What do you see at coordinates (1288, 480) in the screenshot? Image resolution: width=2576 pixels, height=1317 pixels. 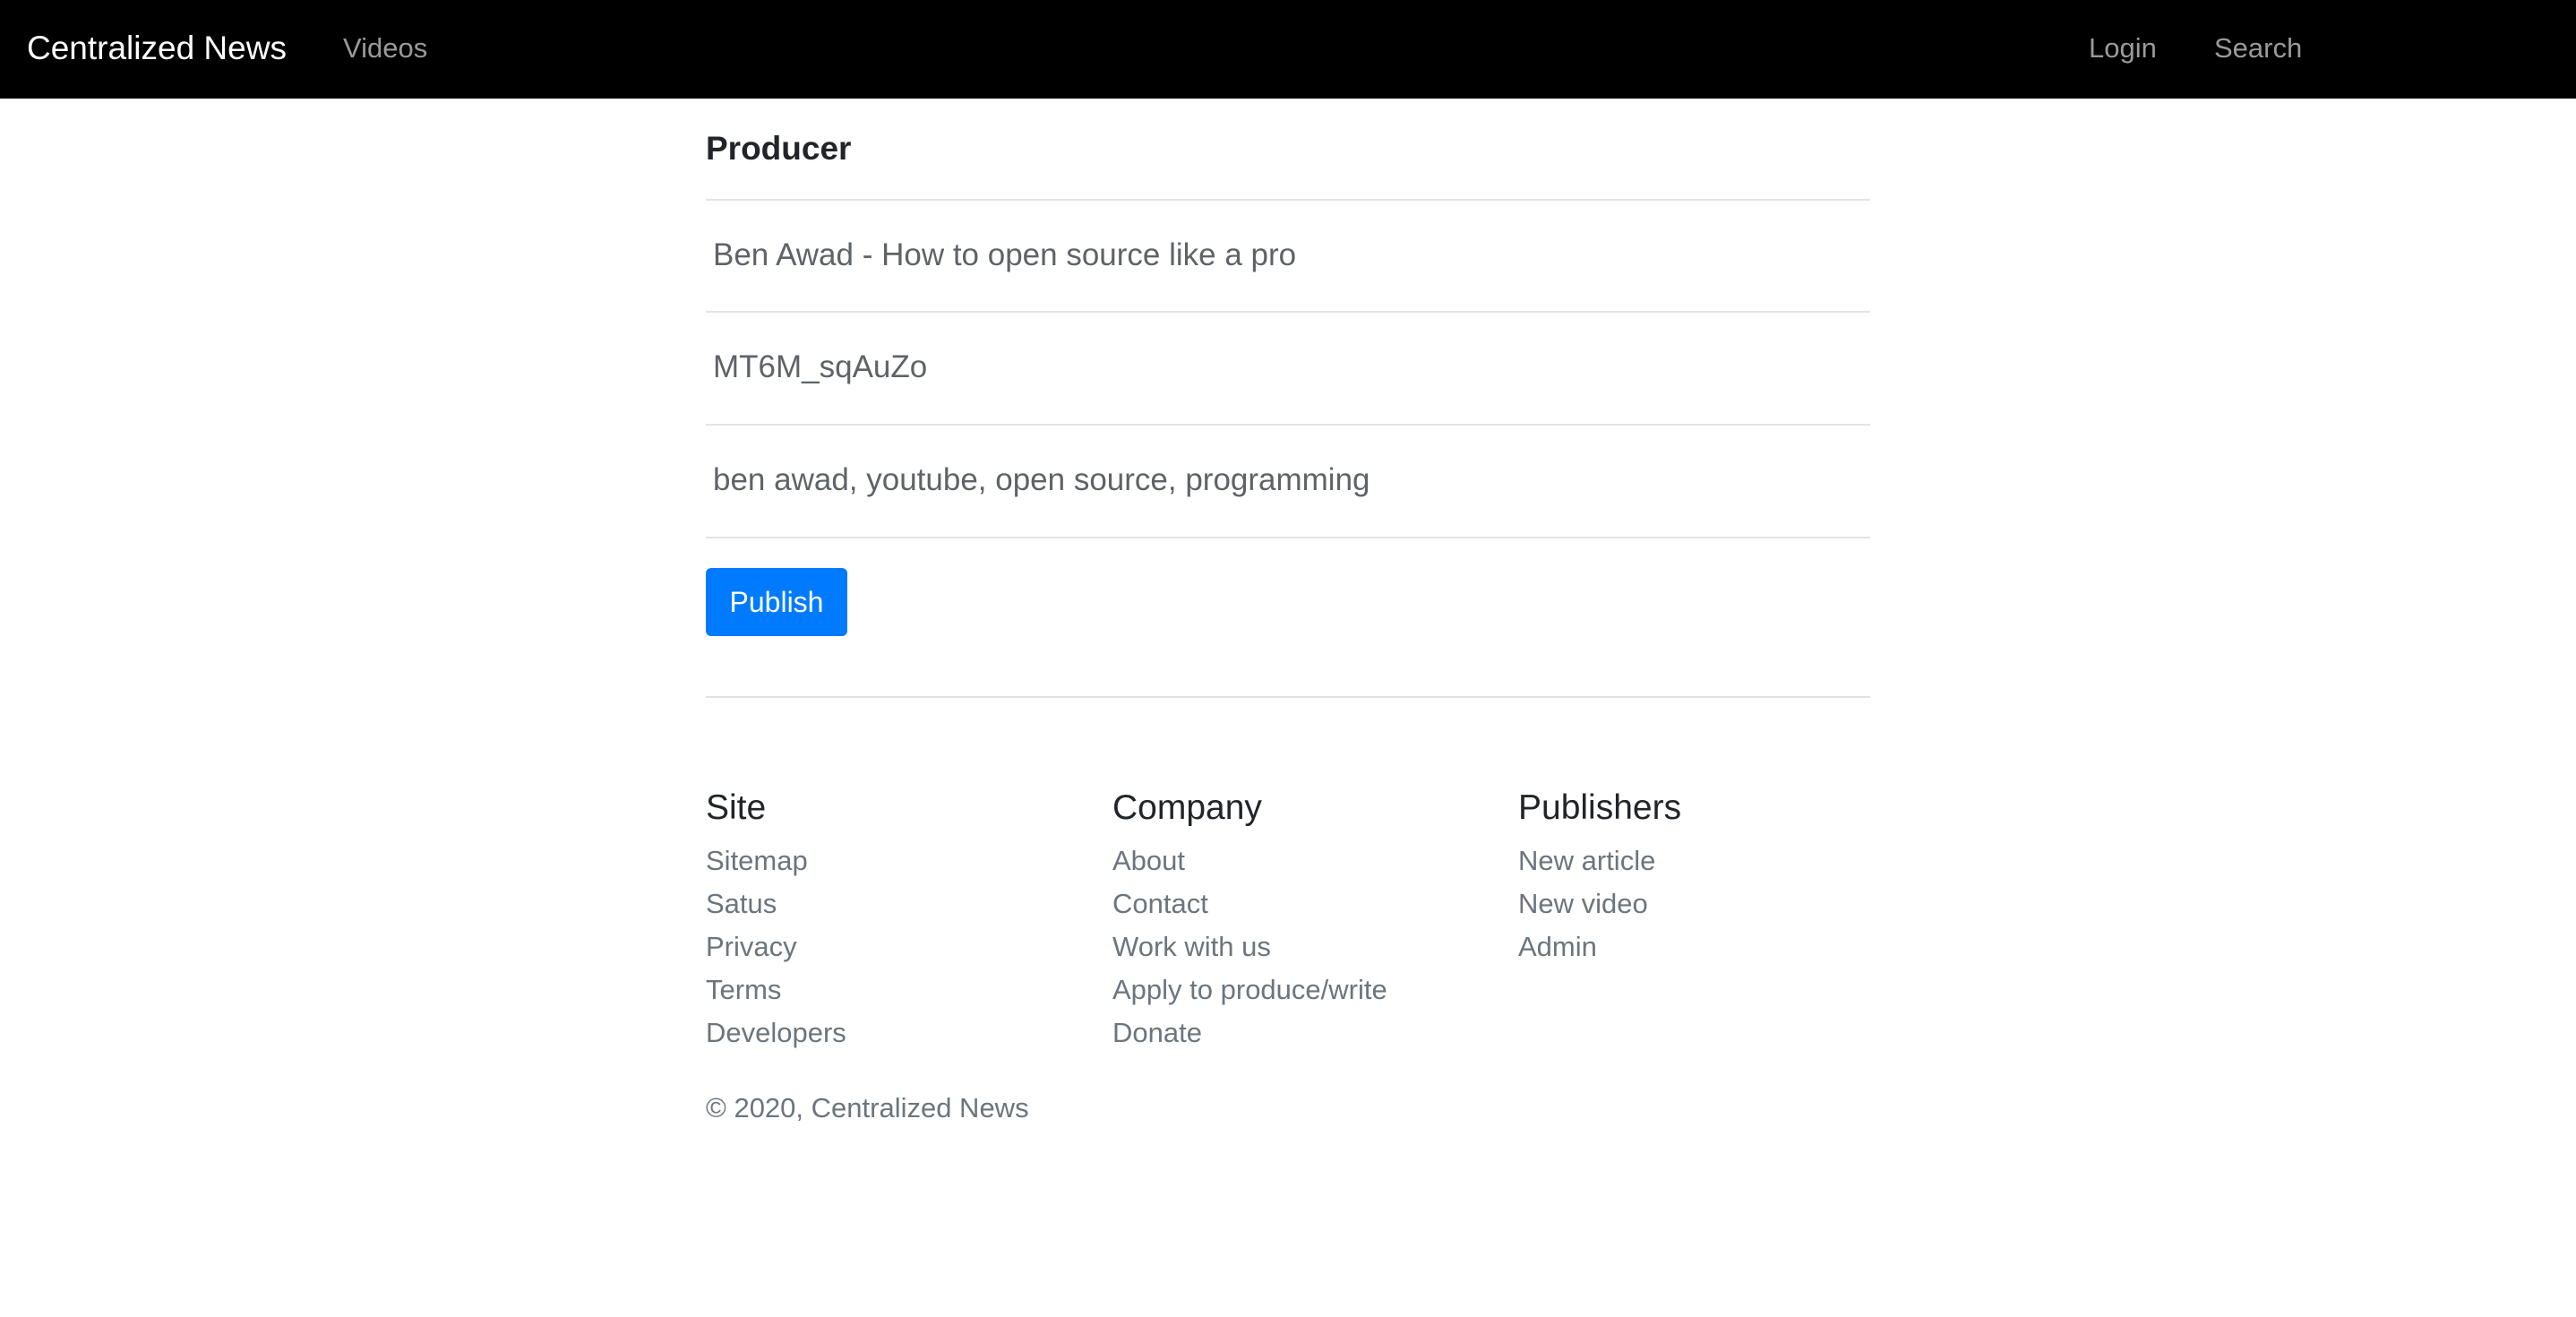 I see `tags-input` at bounding box center [1288, 480].